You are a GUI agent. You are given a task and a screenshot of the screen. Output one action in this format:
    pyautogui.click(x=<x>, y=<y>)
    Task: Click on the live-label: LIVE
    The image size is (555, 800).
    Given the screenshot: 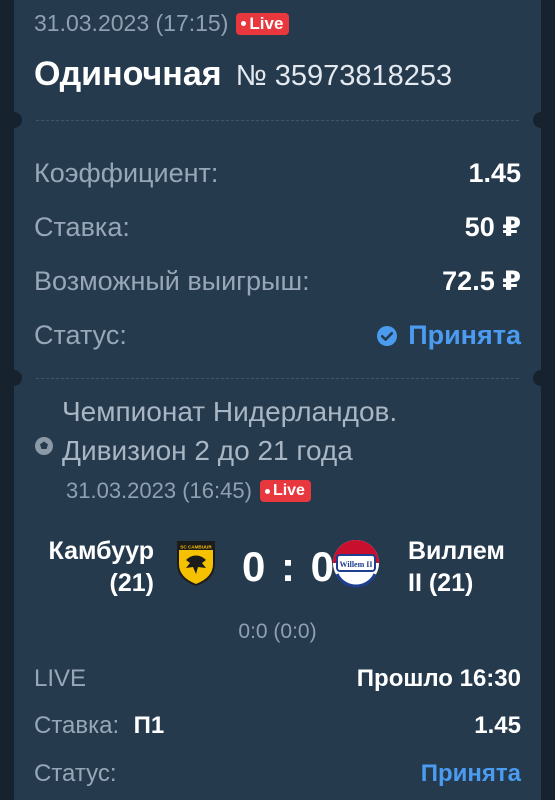 What is the action you would take?
    pyautogui.click(x=60, y=678)
    